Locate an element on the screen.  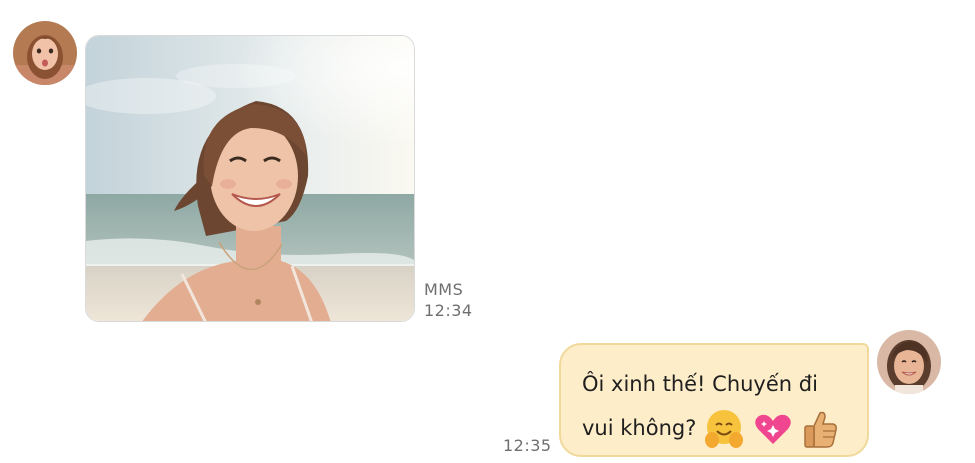
incoming-timestamp: 12:34 is located at coordinates (448, 310).